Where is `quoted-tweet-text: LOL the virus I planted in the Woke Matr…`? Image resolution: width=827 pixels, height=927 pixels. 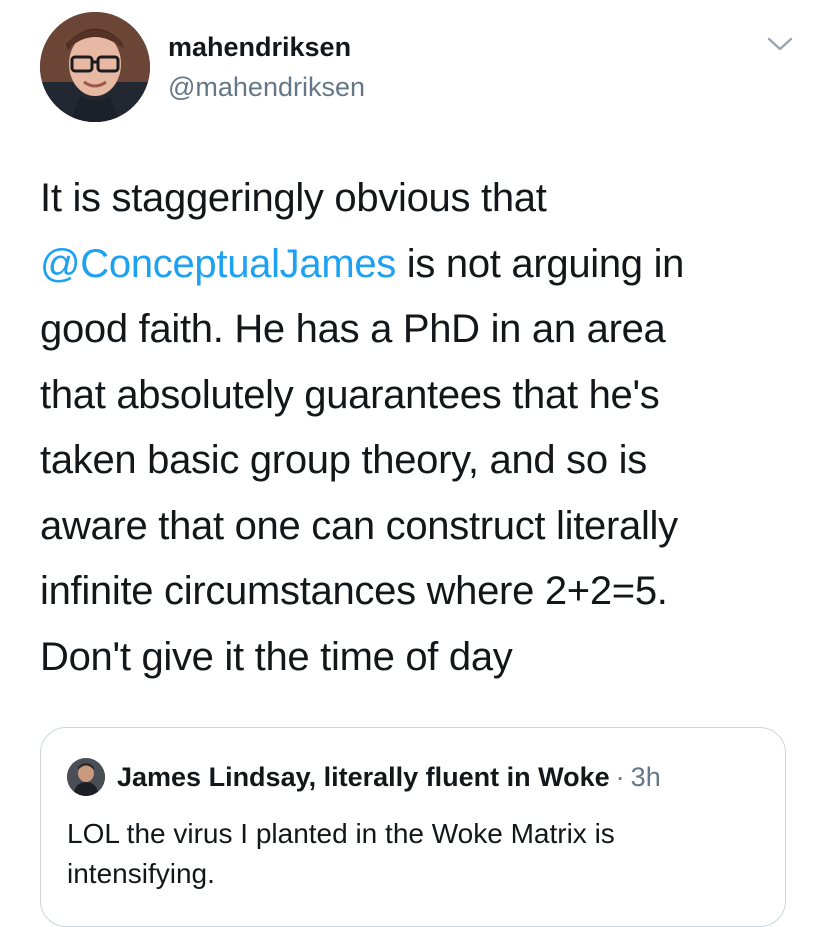
quoted-tweet-text: LOL the virus I planted in the Woke Matr… is located at coordinates (412, 854).